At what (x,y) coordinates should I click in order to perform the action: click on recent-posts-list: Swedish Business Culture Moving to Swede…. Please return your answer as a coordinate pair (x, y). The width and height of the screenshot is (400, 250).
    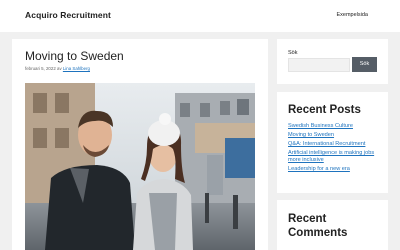
    Looking at the image, I should click on (336, 149).